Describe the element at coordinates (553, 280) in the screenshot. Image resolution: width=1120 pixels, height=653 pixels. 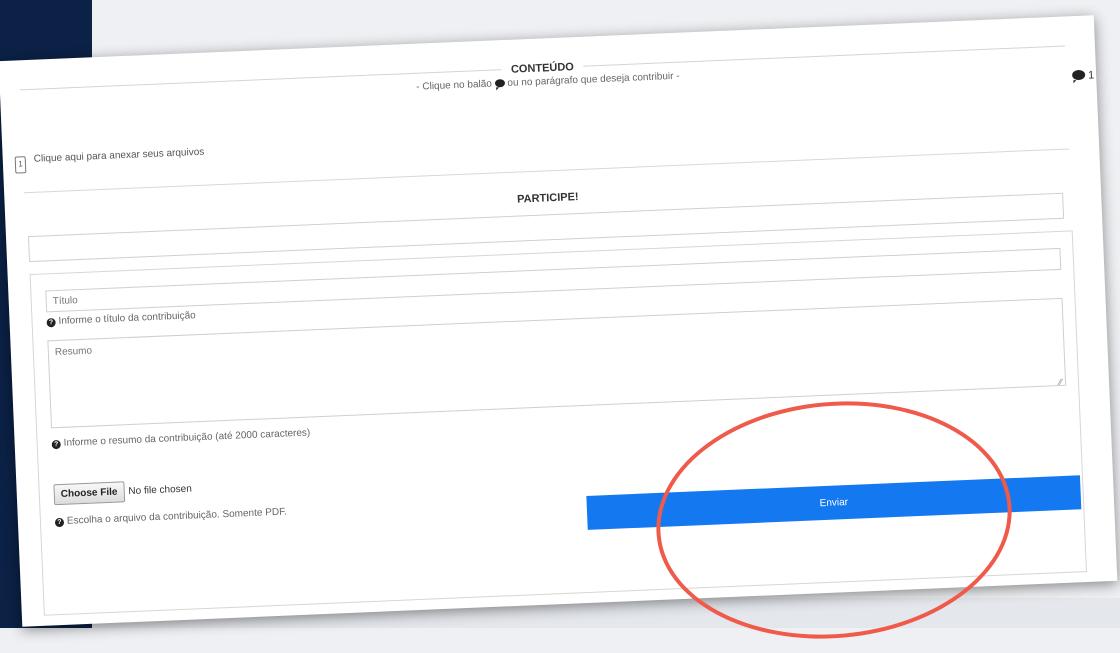
I see `title-input` at that location.